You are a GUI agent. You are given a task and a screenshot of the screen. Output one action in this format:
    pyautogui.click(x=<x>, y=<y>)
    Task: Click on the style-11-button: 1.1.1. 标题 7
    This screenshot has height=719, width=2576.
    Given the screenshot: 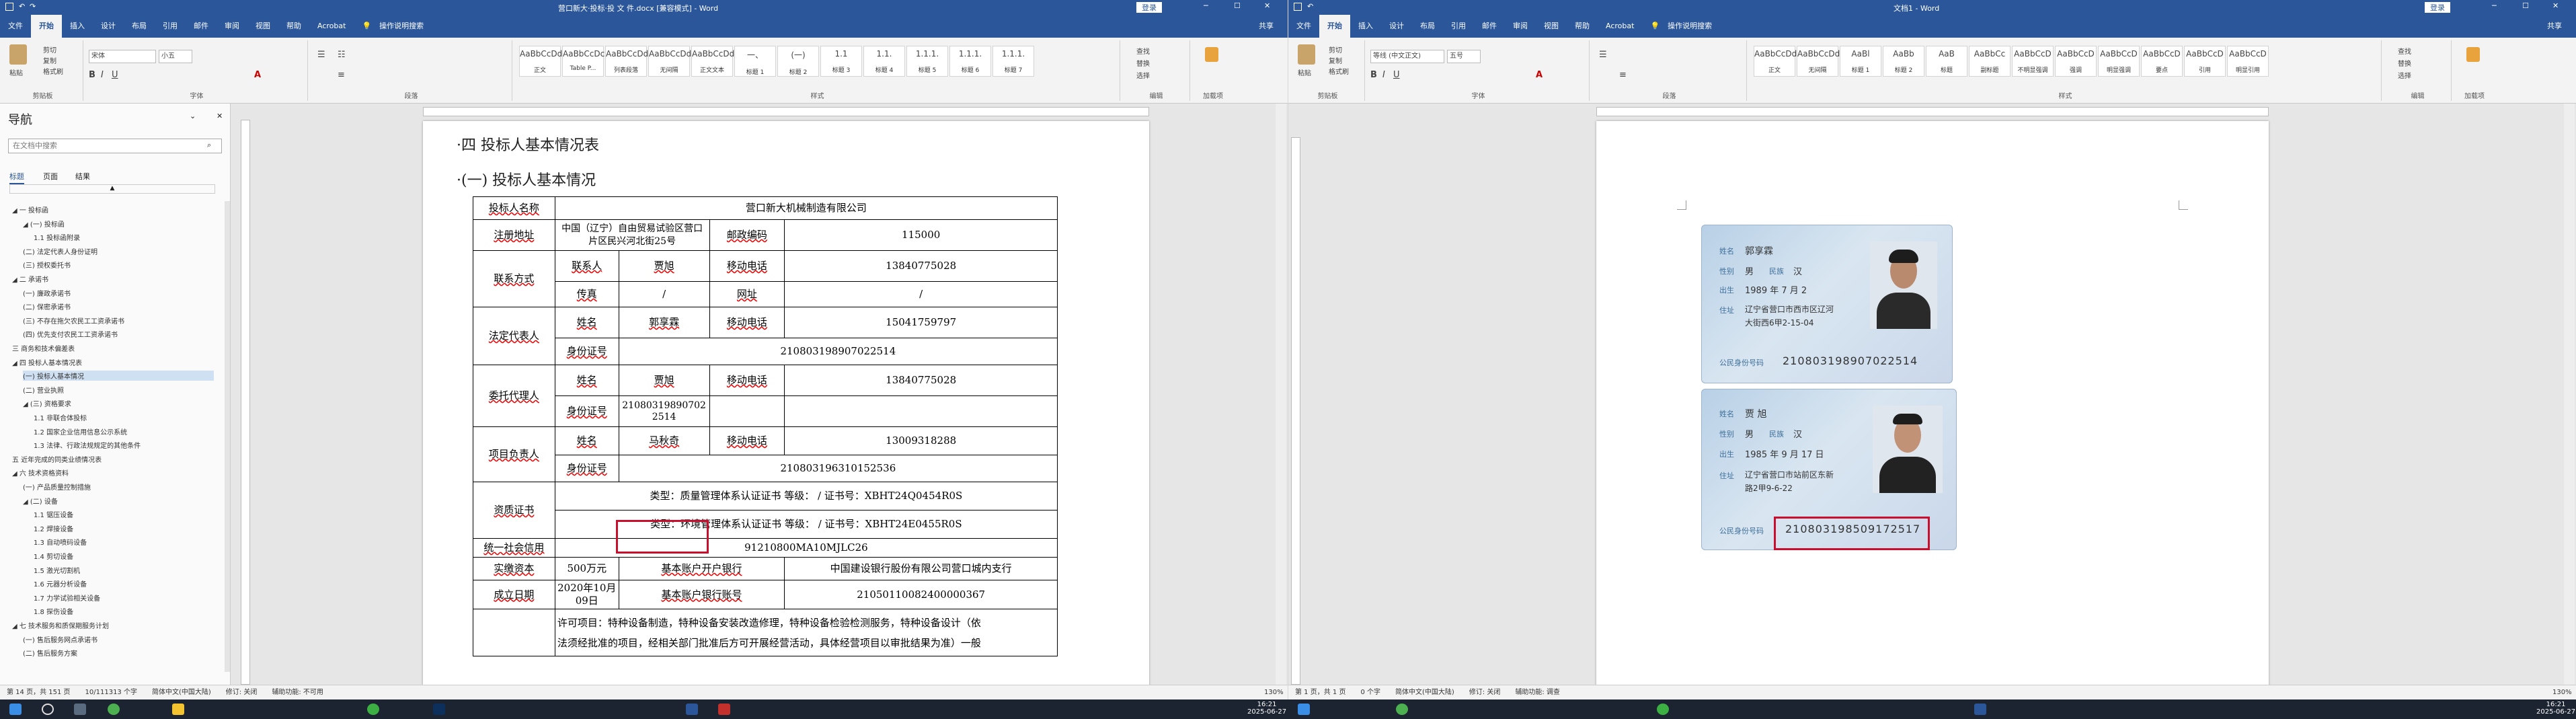 What is the action you would take?
    pyautogui.click(x=1013, y=61)
    